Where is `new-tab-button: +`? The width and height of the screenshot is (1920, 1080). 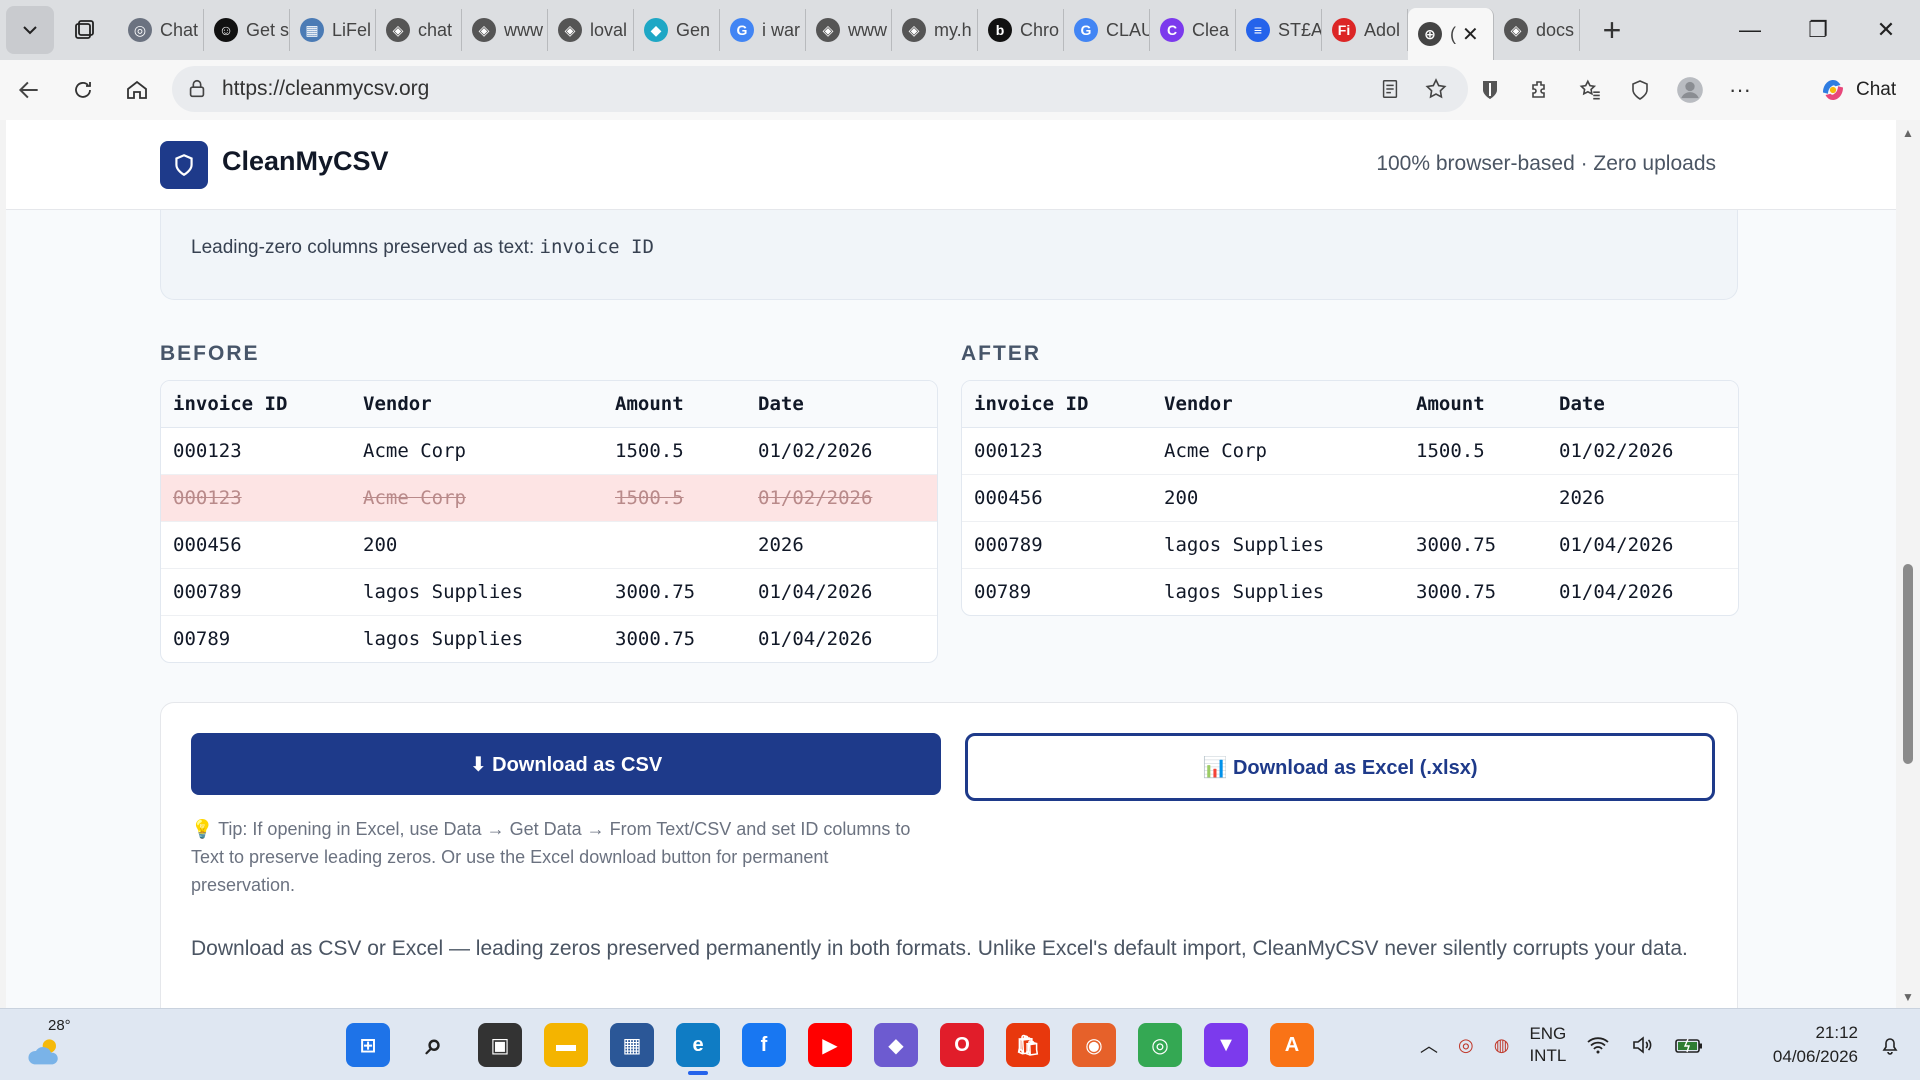 new-tab-button: + is located at coordinates (1612, 30).